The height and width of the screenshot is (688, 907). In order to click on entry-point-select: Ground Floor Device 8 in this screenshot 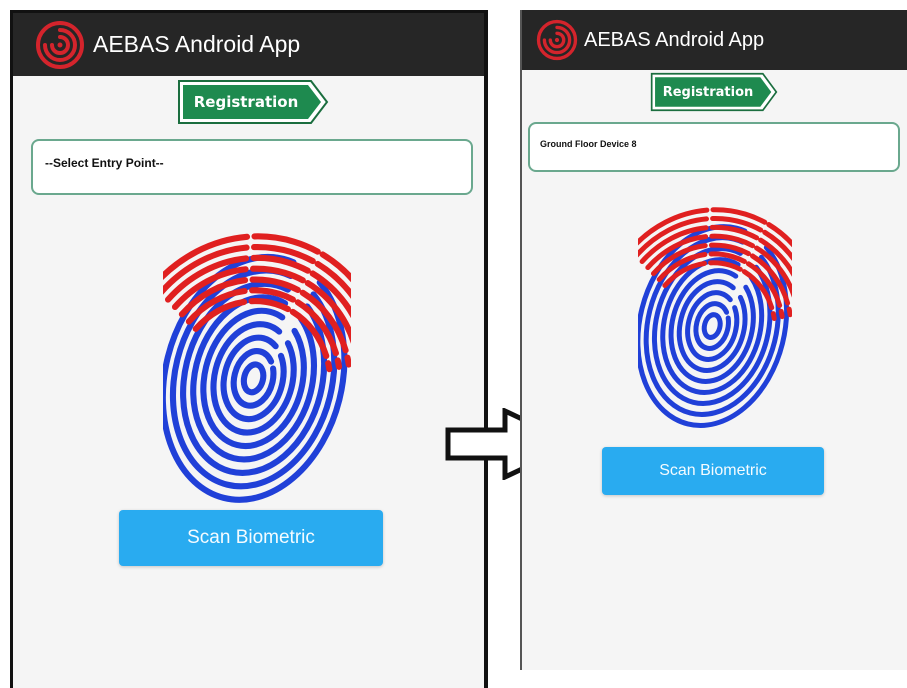, I will do `click(714, 147)`.